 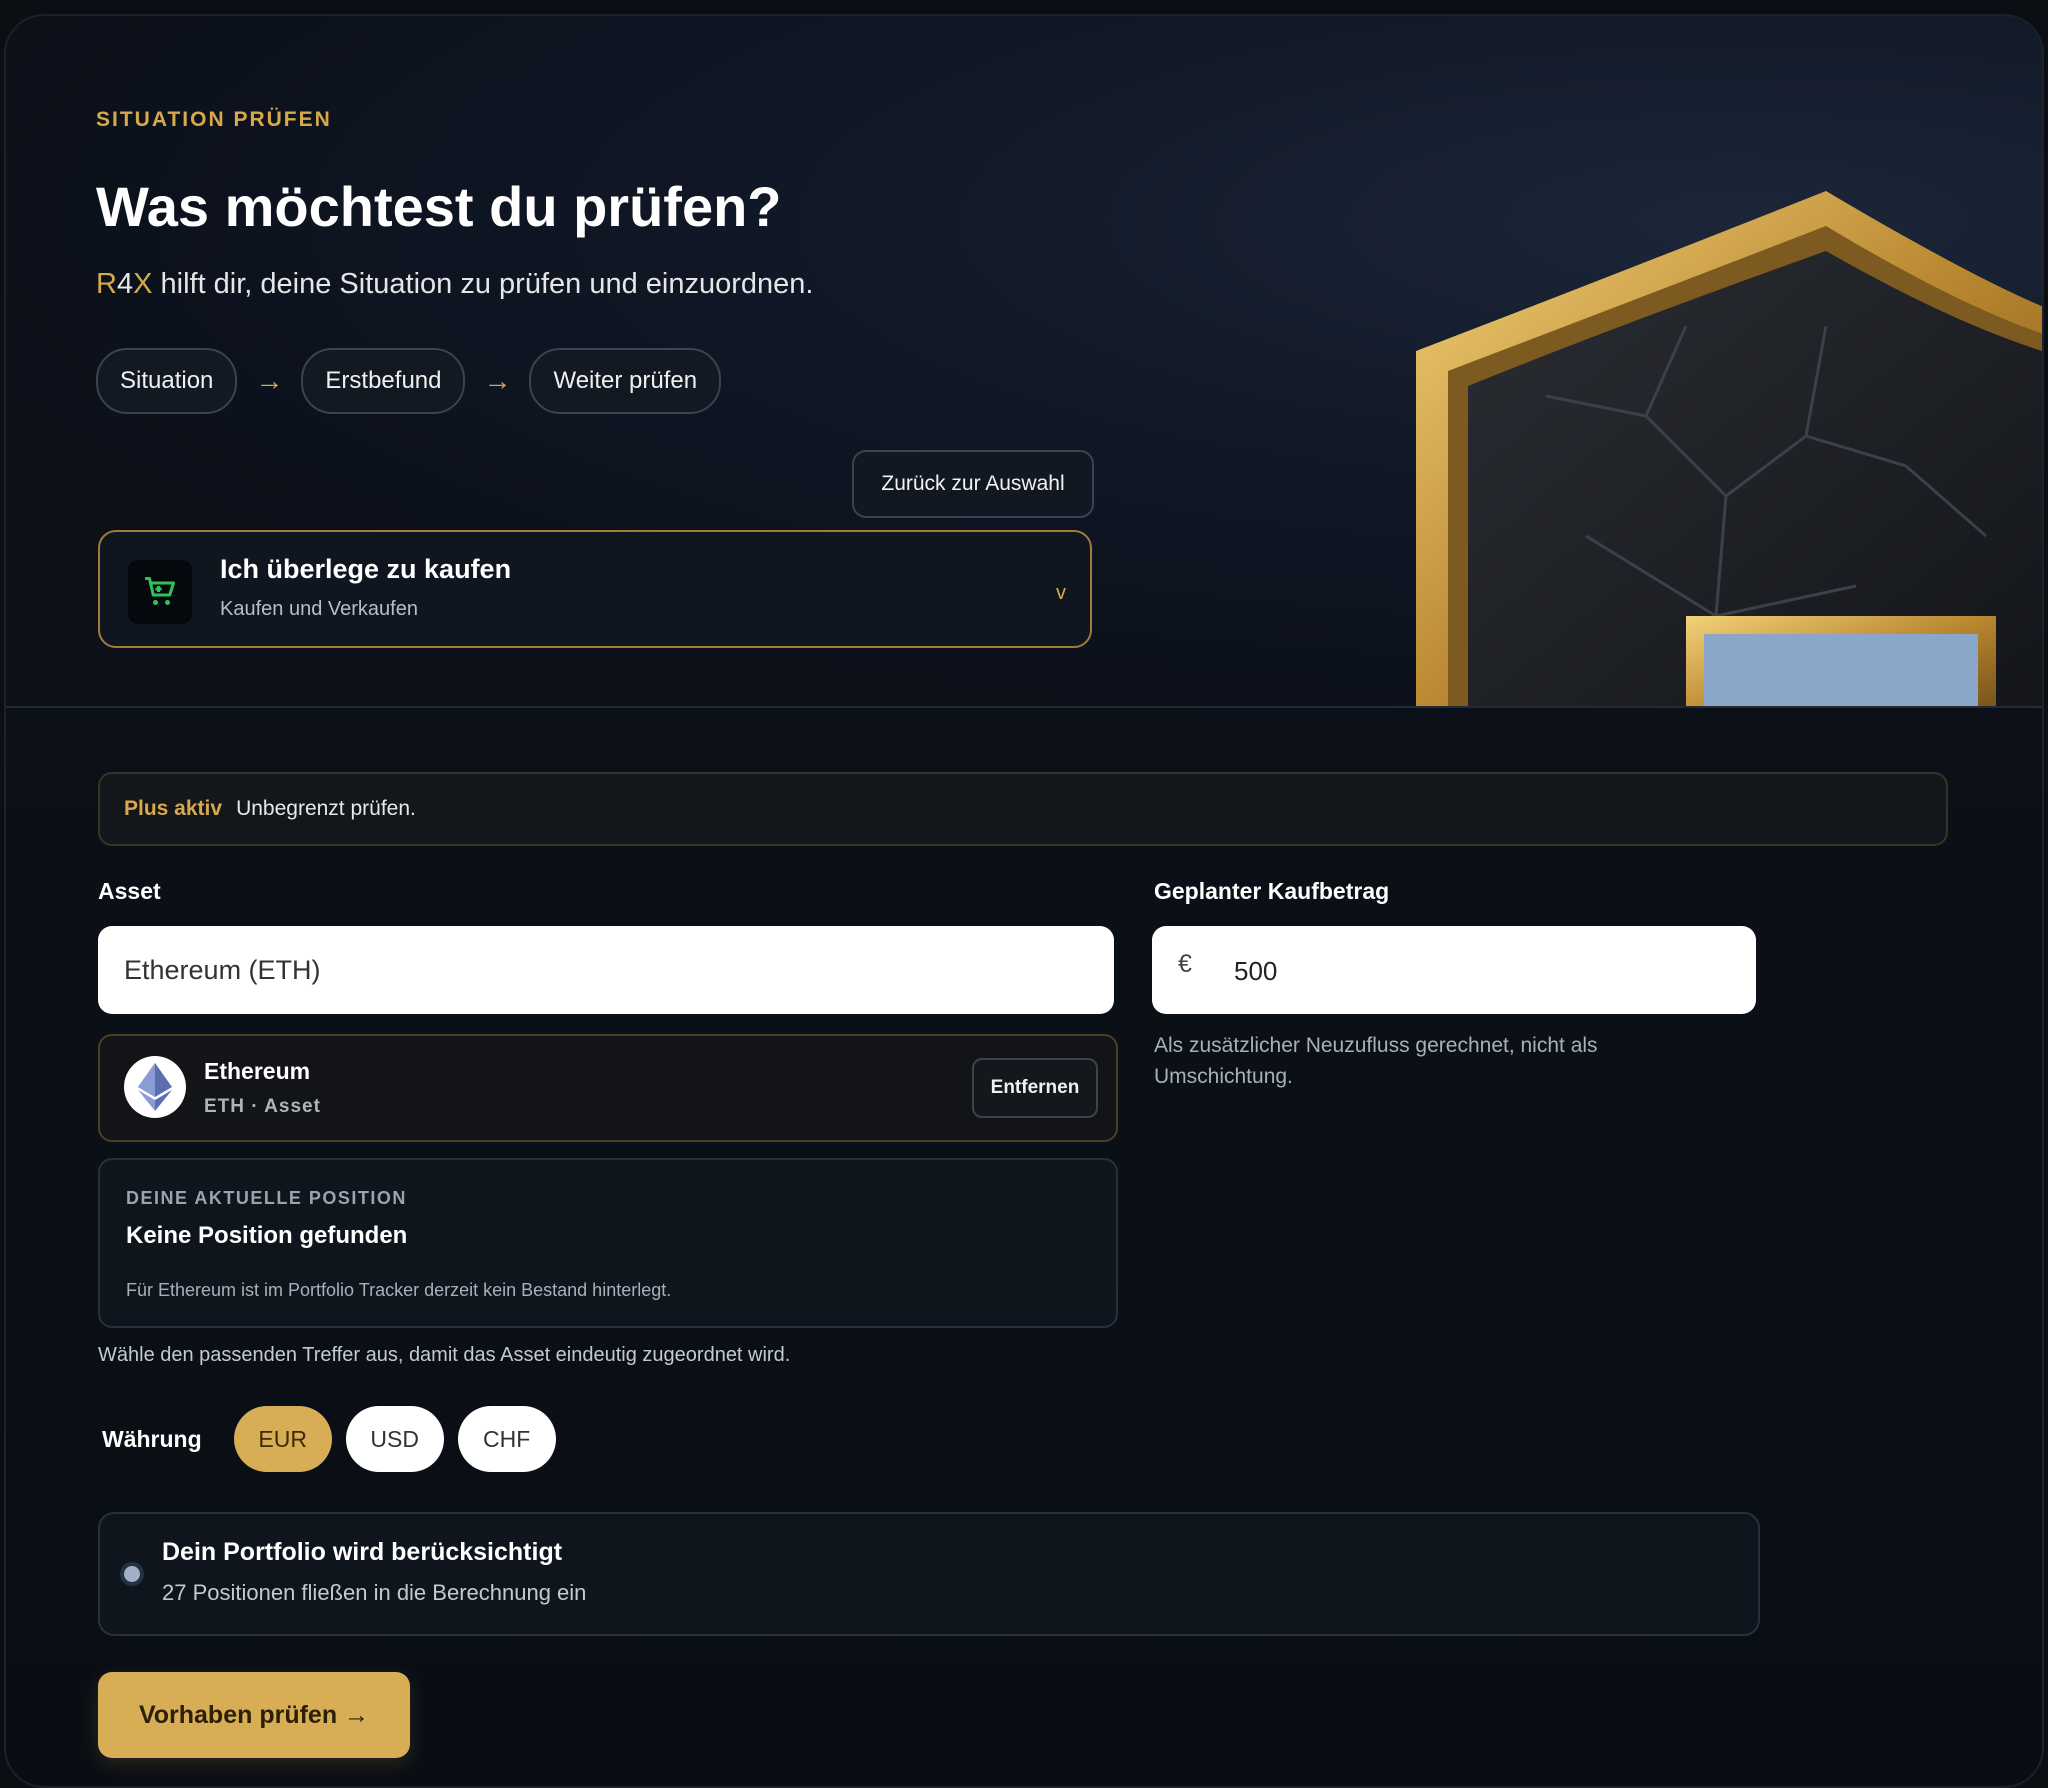 What do you see at coordinates (262, 1106) in the screenshot?
I see `asset-meta: ETH · Asset` at bounding box center [262, 1106].